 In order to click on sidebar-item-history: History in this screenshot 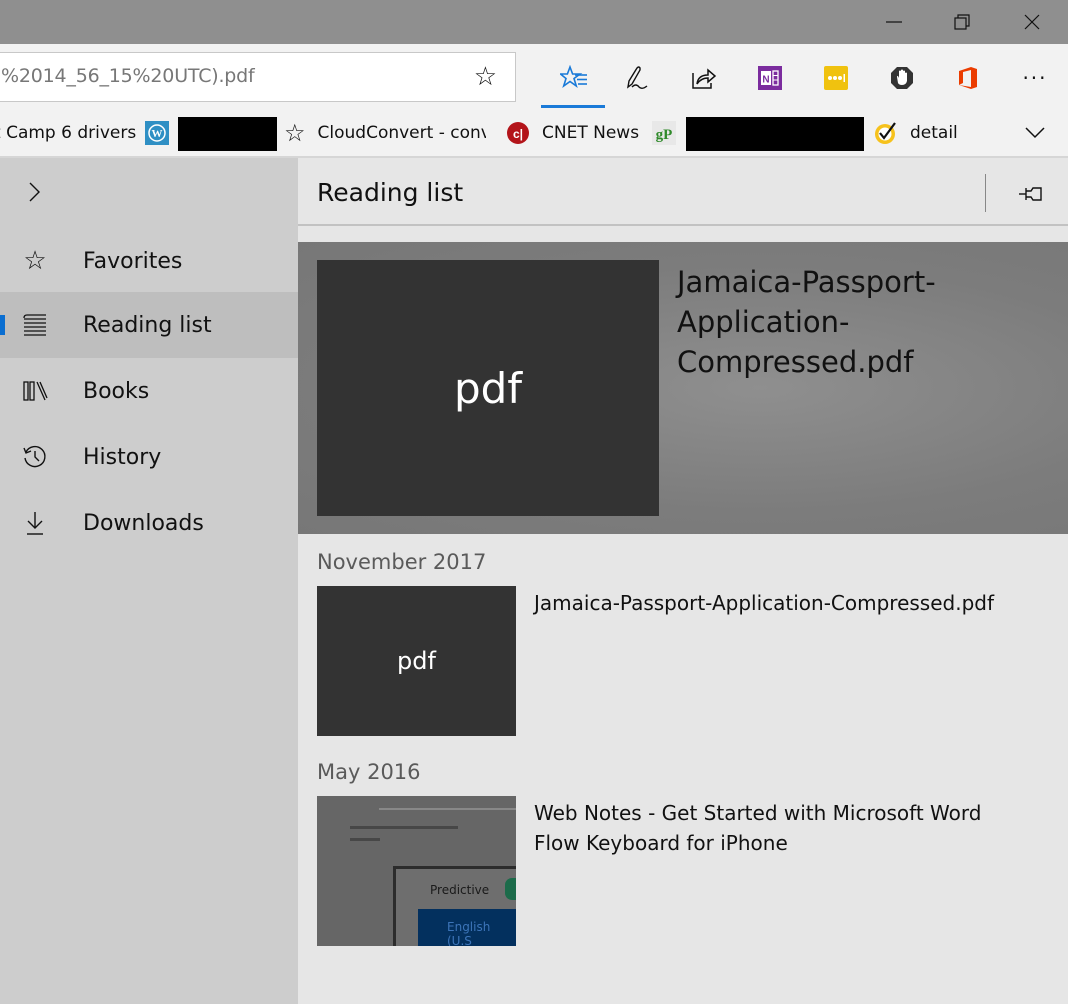, I will do `click(149, 457)`.